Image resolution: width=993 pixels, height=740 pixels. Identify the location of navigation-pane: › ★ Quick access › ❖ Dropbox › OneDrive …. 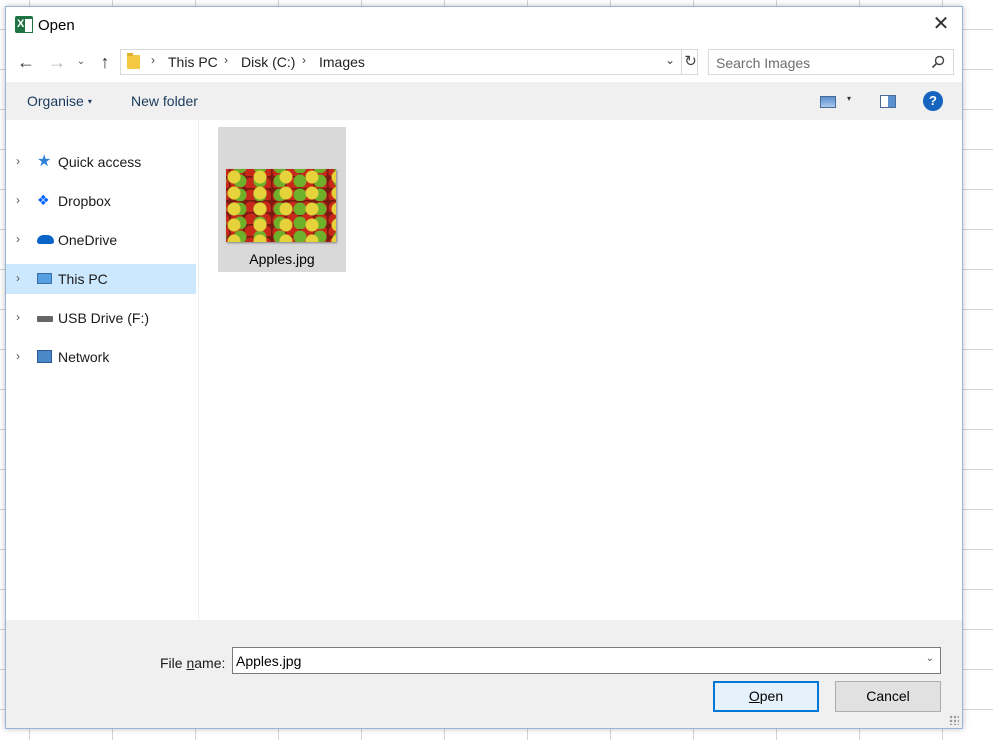
(102, 370).